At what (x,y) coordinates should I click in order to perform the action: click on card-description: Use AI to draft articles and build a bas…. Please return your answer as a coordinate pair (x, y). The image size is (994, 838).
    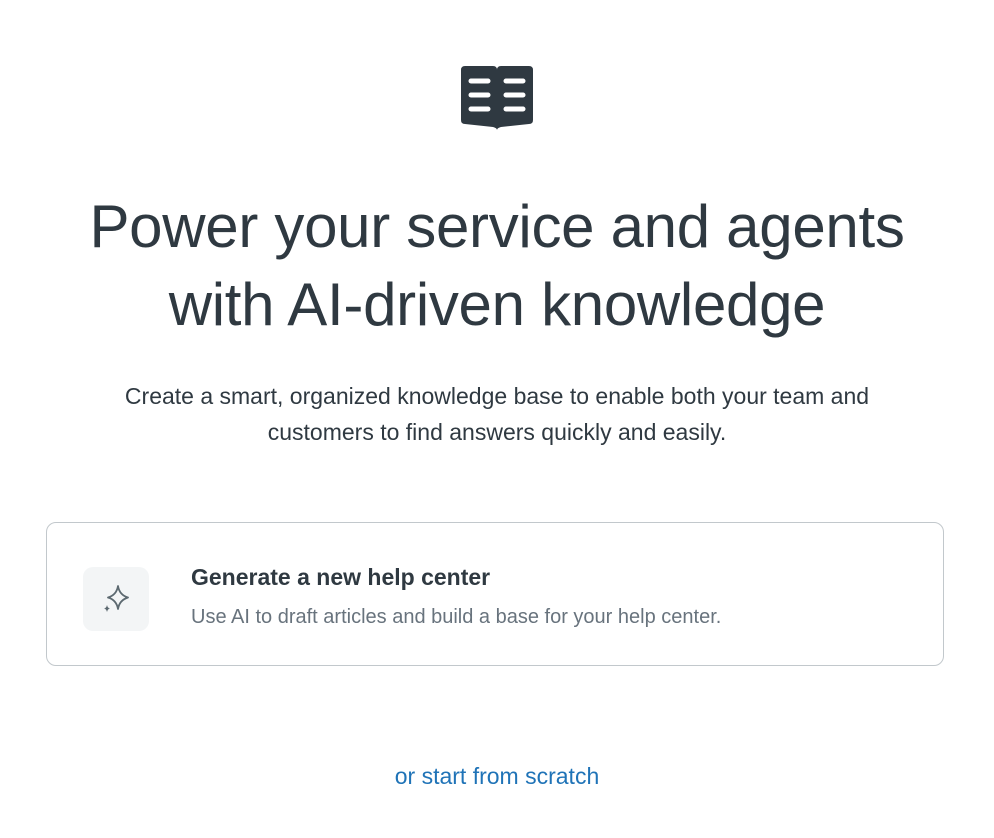
    Looking at the image, I should click on (456, 617).